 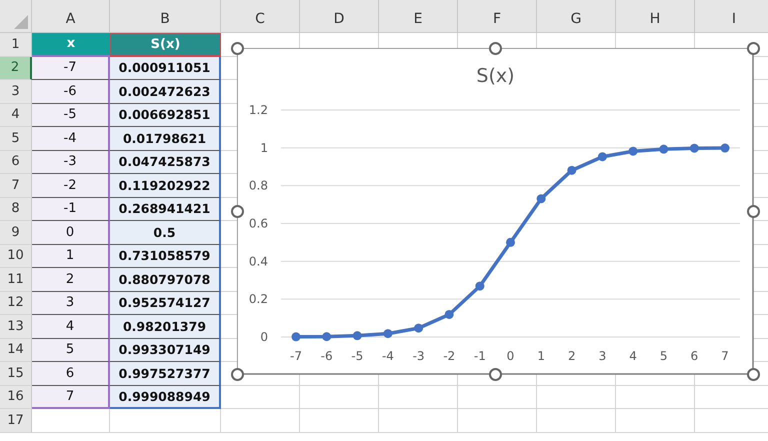 What do you see at coordinates (16, 232) in the screenshot?
I see `row-number: 9` at bounding box center [16, 232].